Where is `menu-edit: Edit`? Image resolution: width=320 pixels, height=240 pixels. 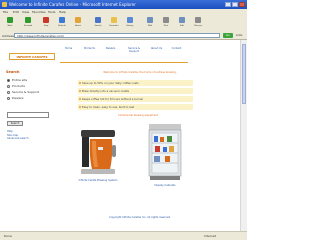 menu-edit: Edit is located at coordinates (16, 12).